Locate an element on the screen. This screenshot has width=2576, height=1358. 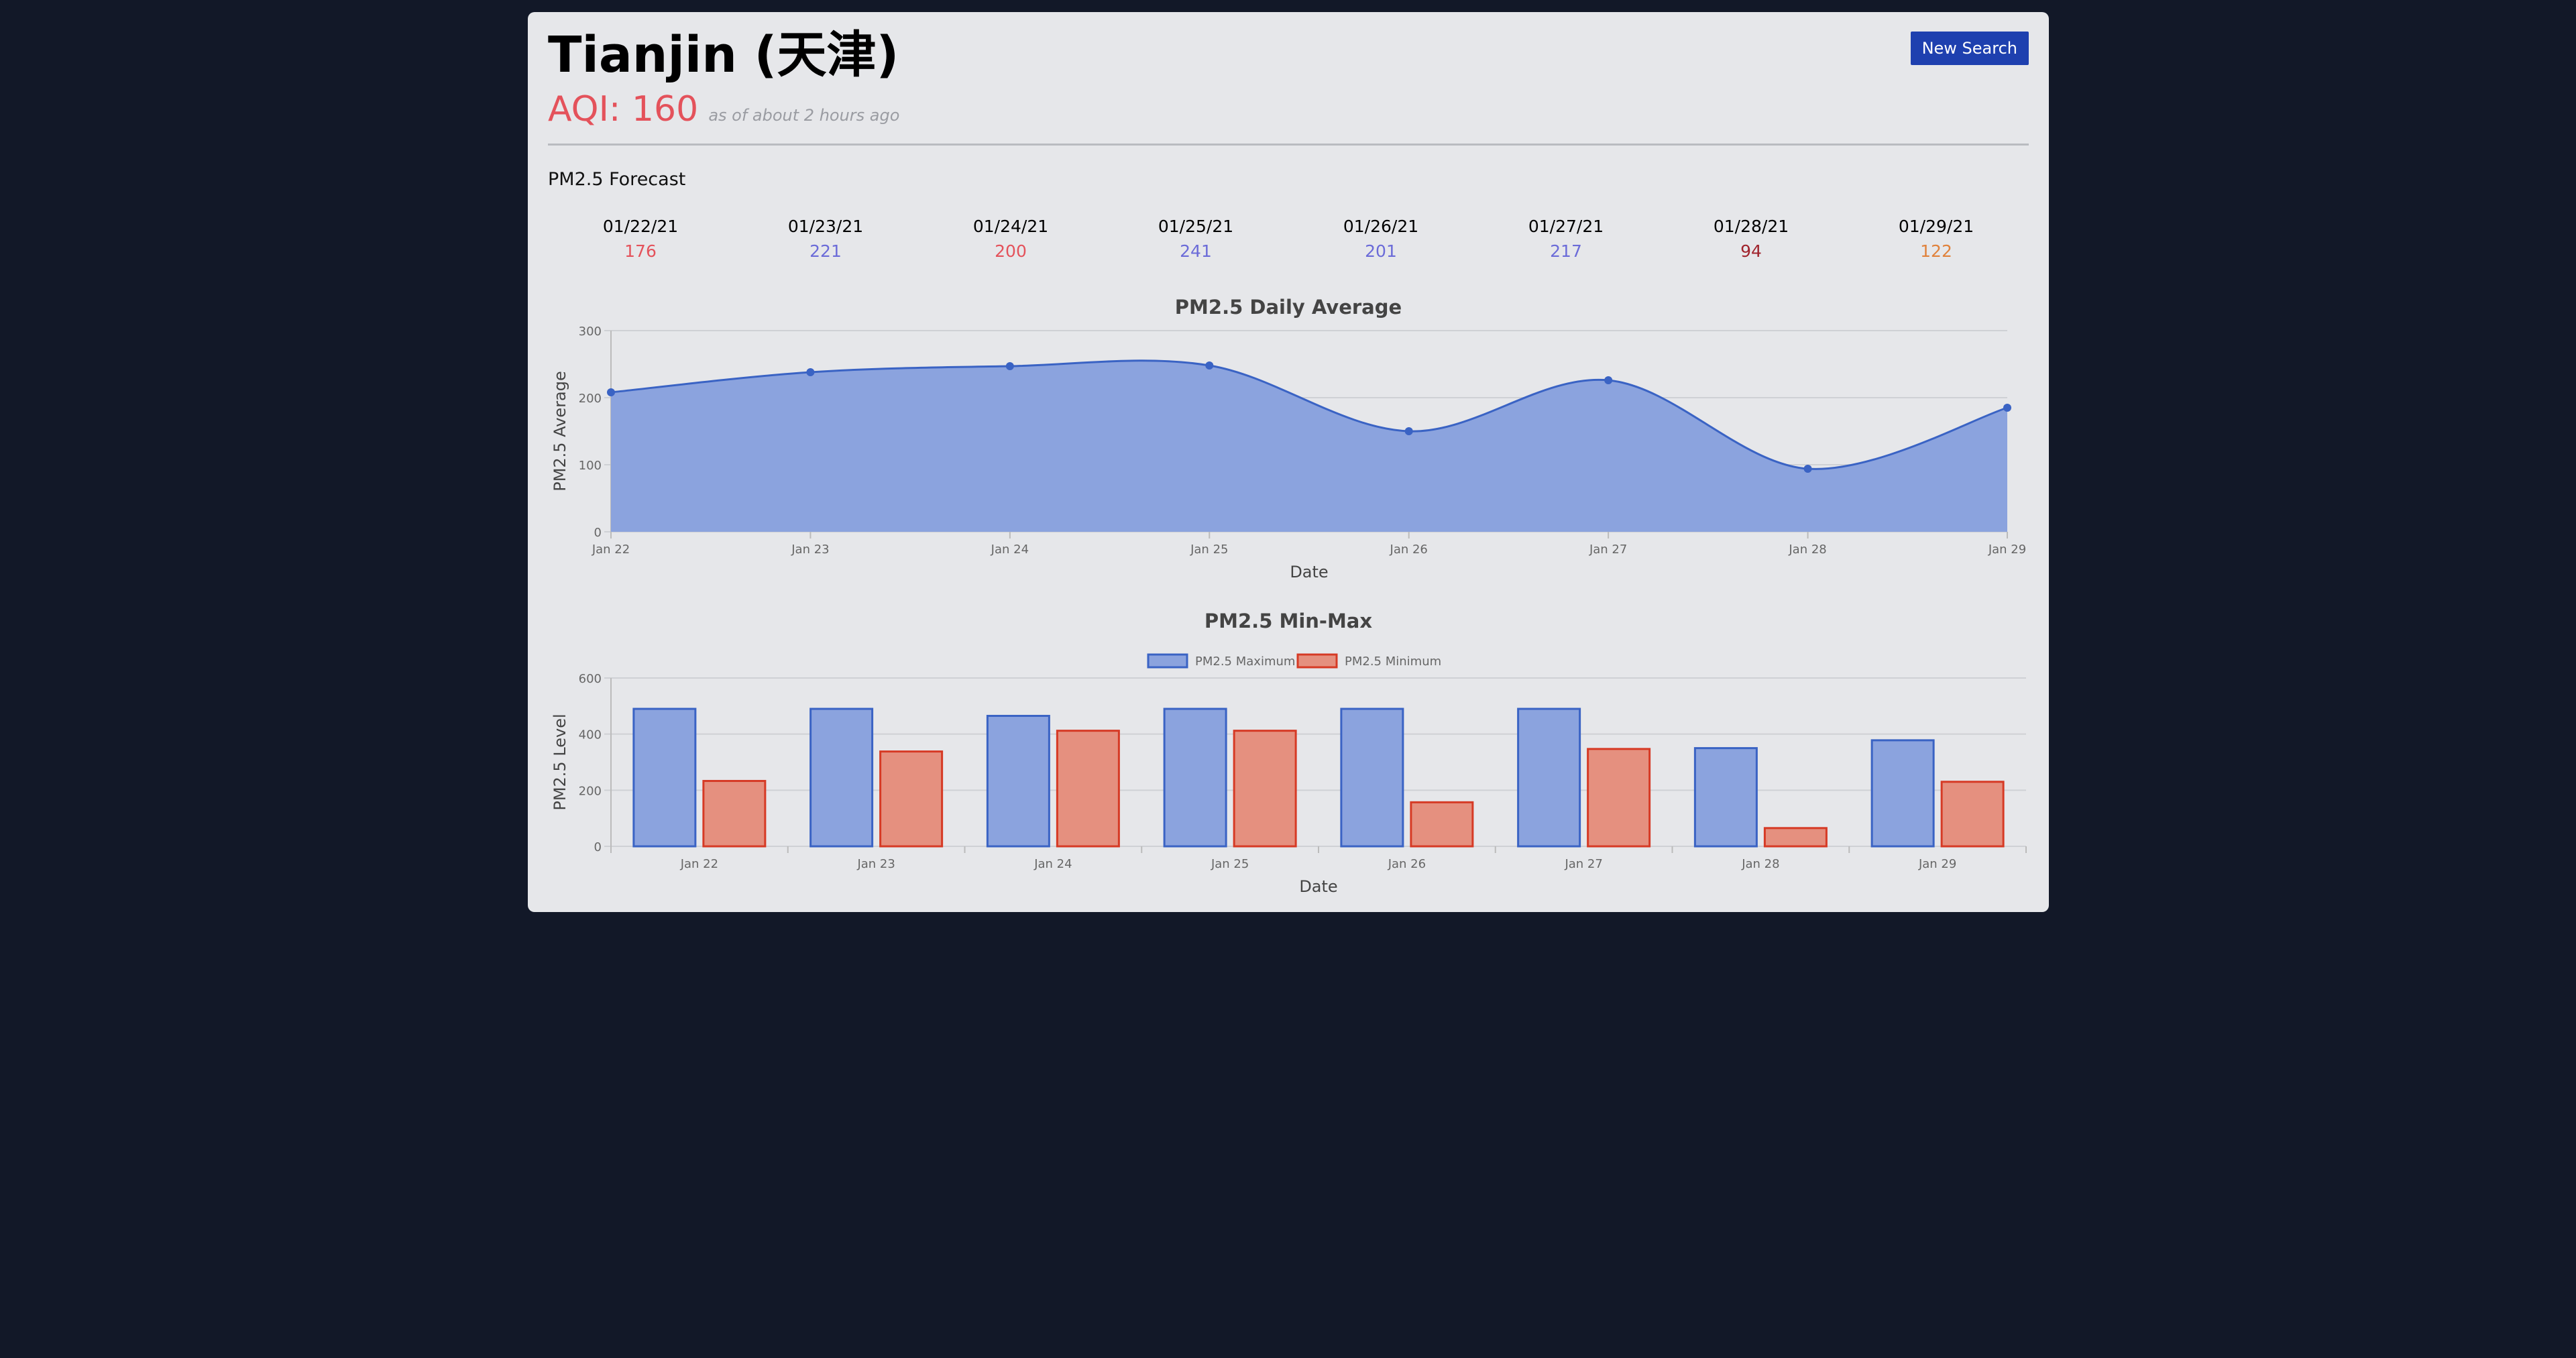
new-search-button: New Search is located at coordinates (1969, 48).